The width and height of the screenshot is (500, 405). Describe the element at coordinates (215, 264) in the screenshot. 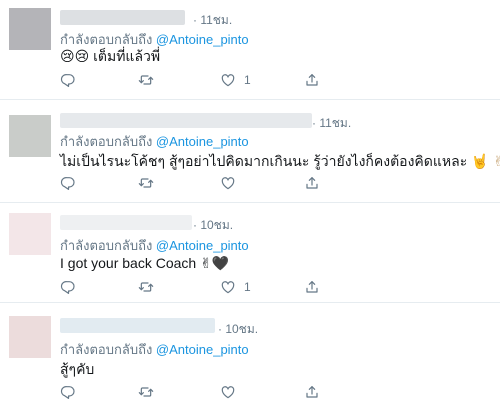

I see `peace-heart-emoji: ✌🖤` at that location.